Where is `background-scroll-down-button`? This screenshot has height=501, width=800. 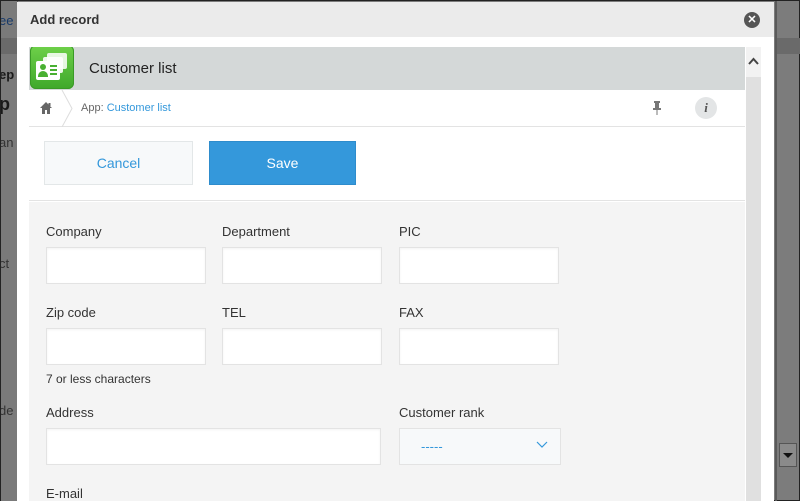 background-scroll-down-button is located at coordinates (788, 455).